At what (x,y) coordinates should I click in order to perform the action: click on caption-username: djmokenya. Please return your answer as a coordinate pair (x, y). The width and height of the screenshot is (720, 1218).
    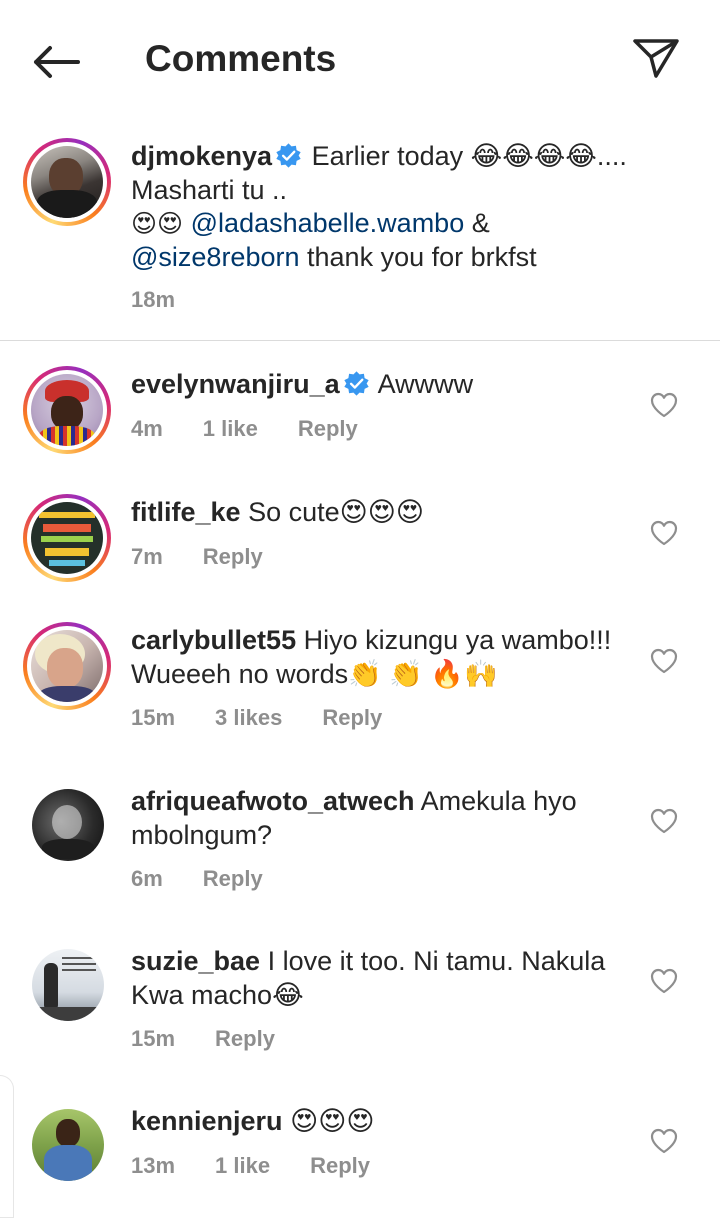
    Looking at the image, I should click on (201, 156).